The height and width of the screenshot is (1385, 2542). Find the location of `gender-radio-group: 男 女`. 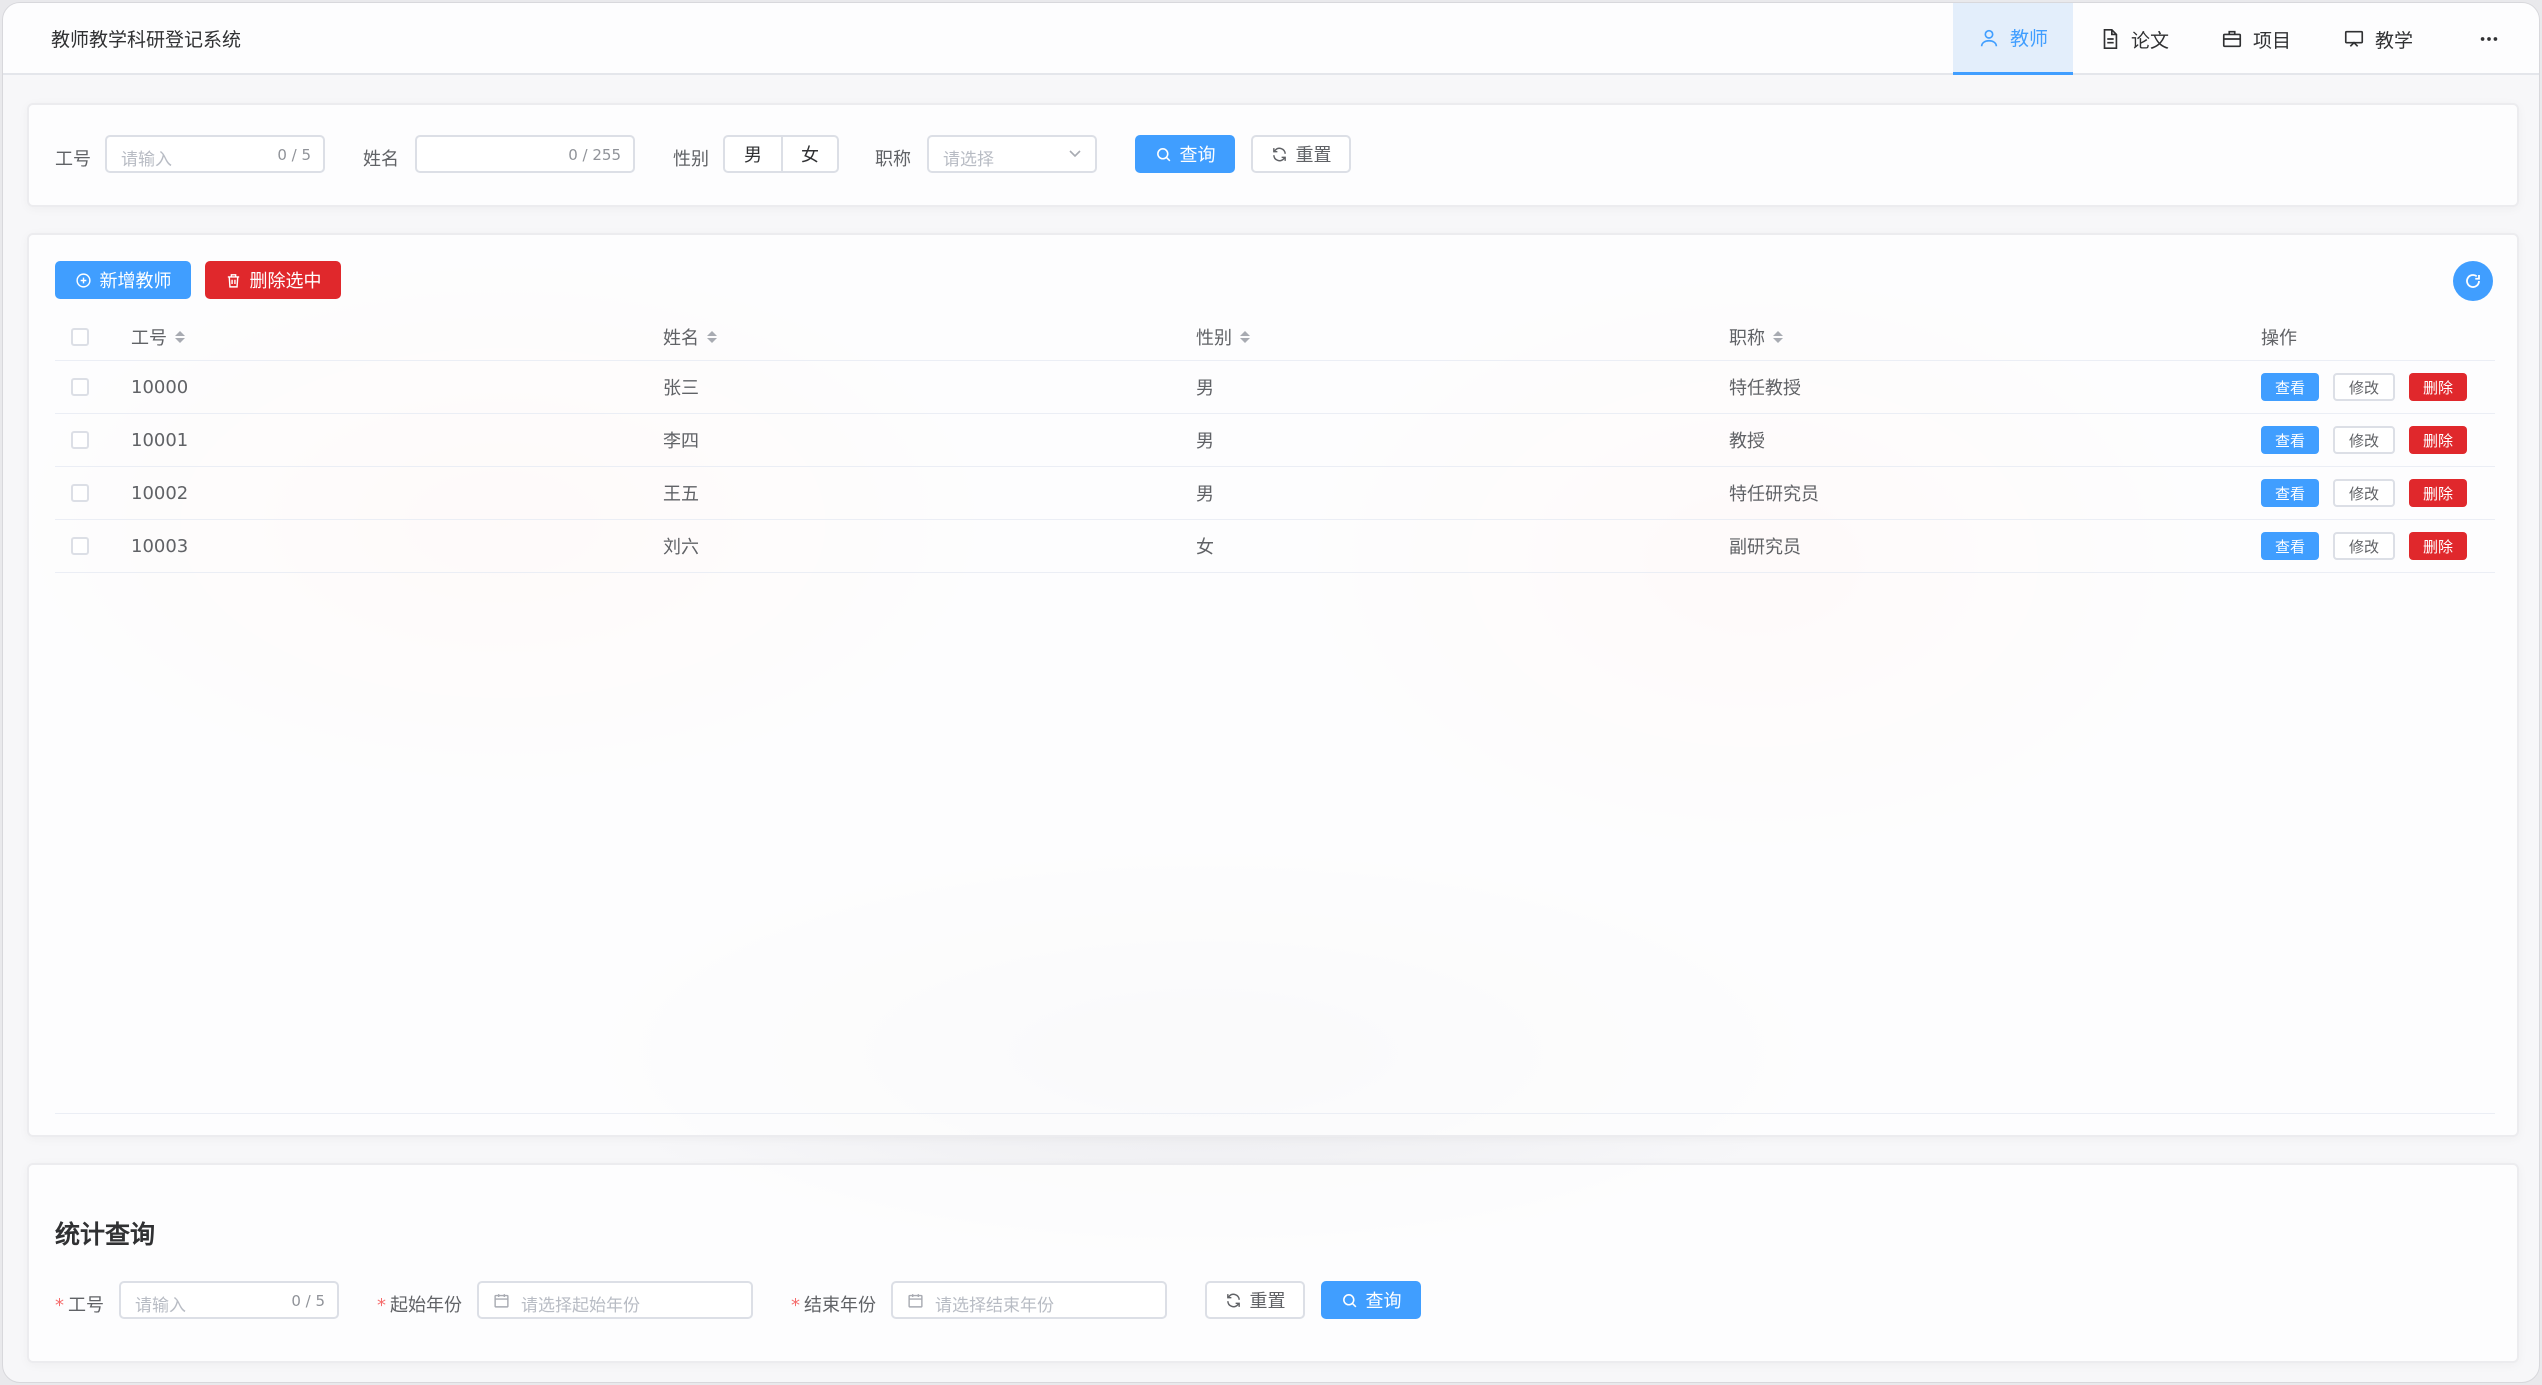

gender-radio-group: 男 女 is located at coordinates (781, 154).